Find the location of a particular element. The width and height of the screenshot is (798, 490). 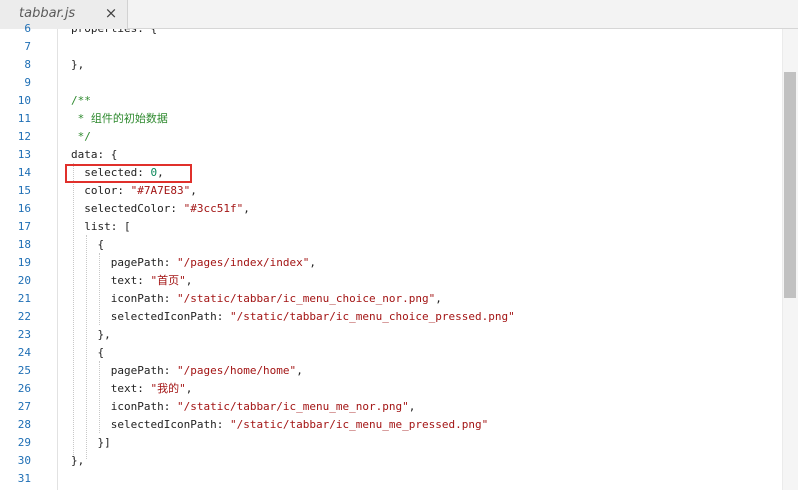

code-line: pagePath: "/pages/home/home", is located at coordinates (187, 371).